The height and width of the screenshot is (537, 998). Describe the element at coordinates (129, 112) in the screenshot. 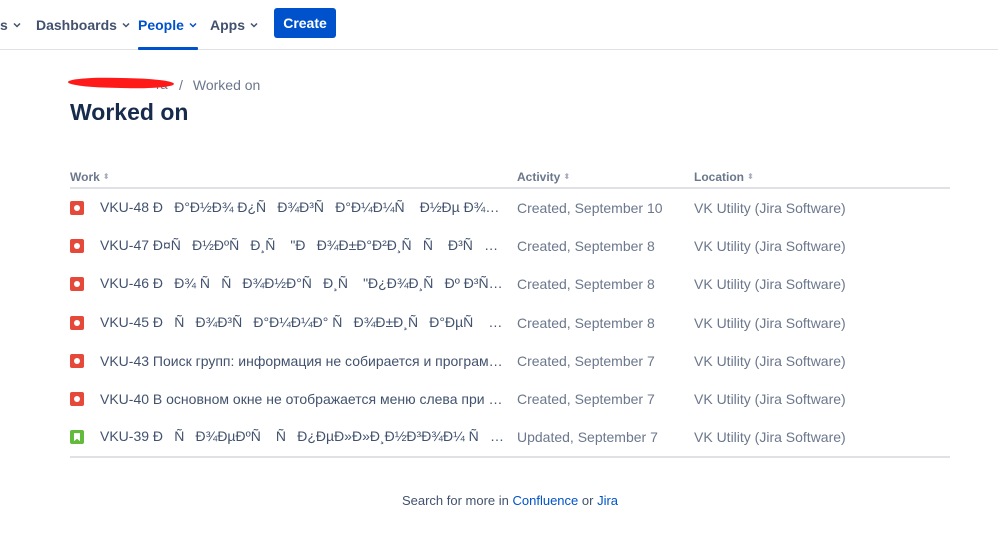

I see `page-title: Worked on` at that location.